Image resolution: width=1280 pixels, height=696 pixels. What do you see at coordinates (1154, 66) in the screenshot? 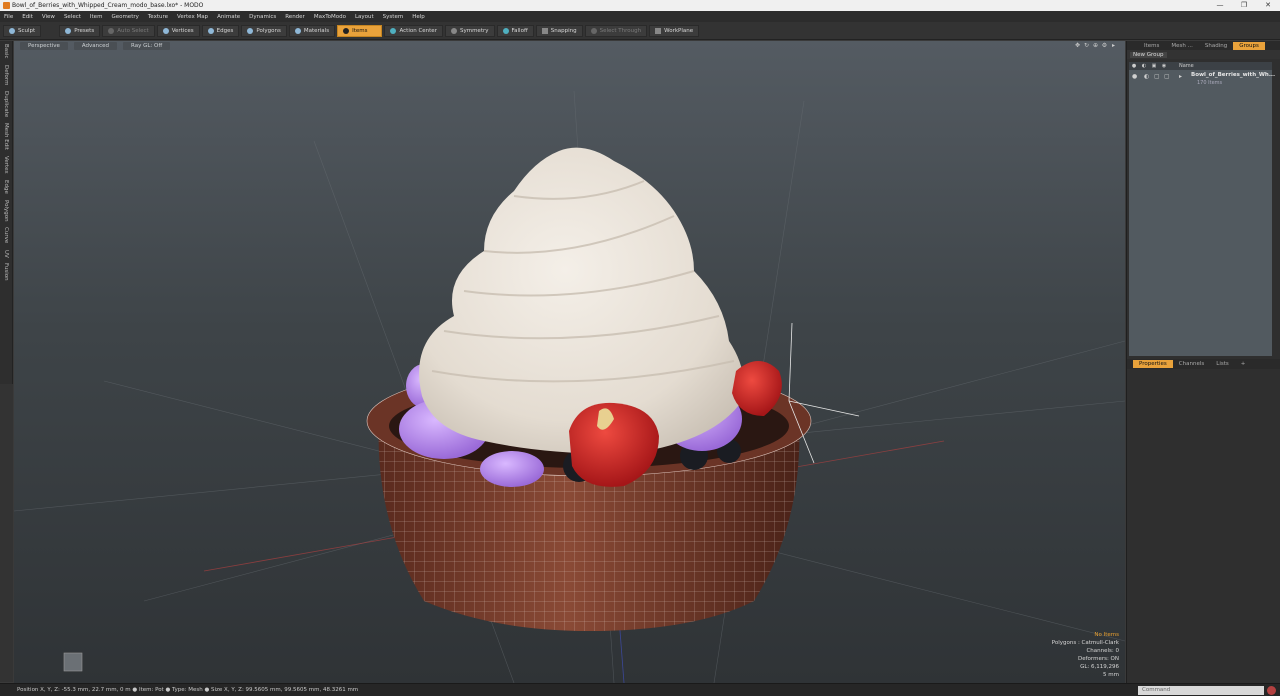
I see `lock-icon: ▣` at bounding box center [1154, 66].